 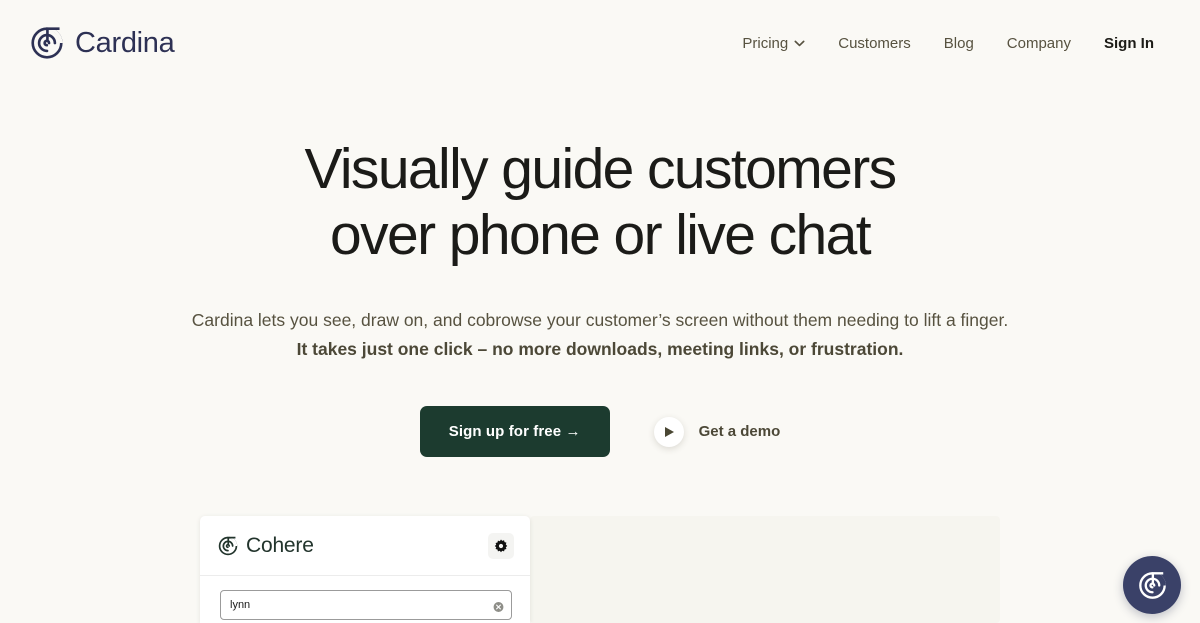 I want to click on main-navigation: Pricing Customers Blog Company Sign In, so click(x=948, y=43).